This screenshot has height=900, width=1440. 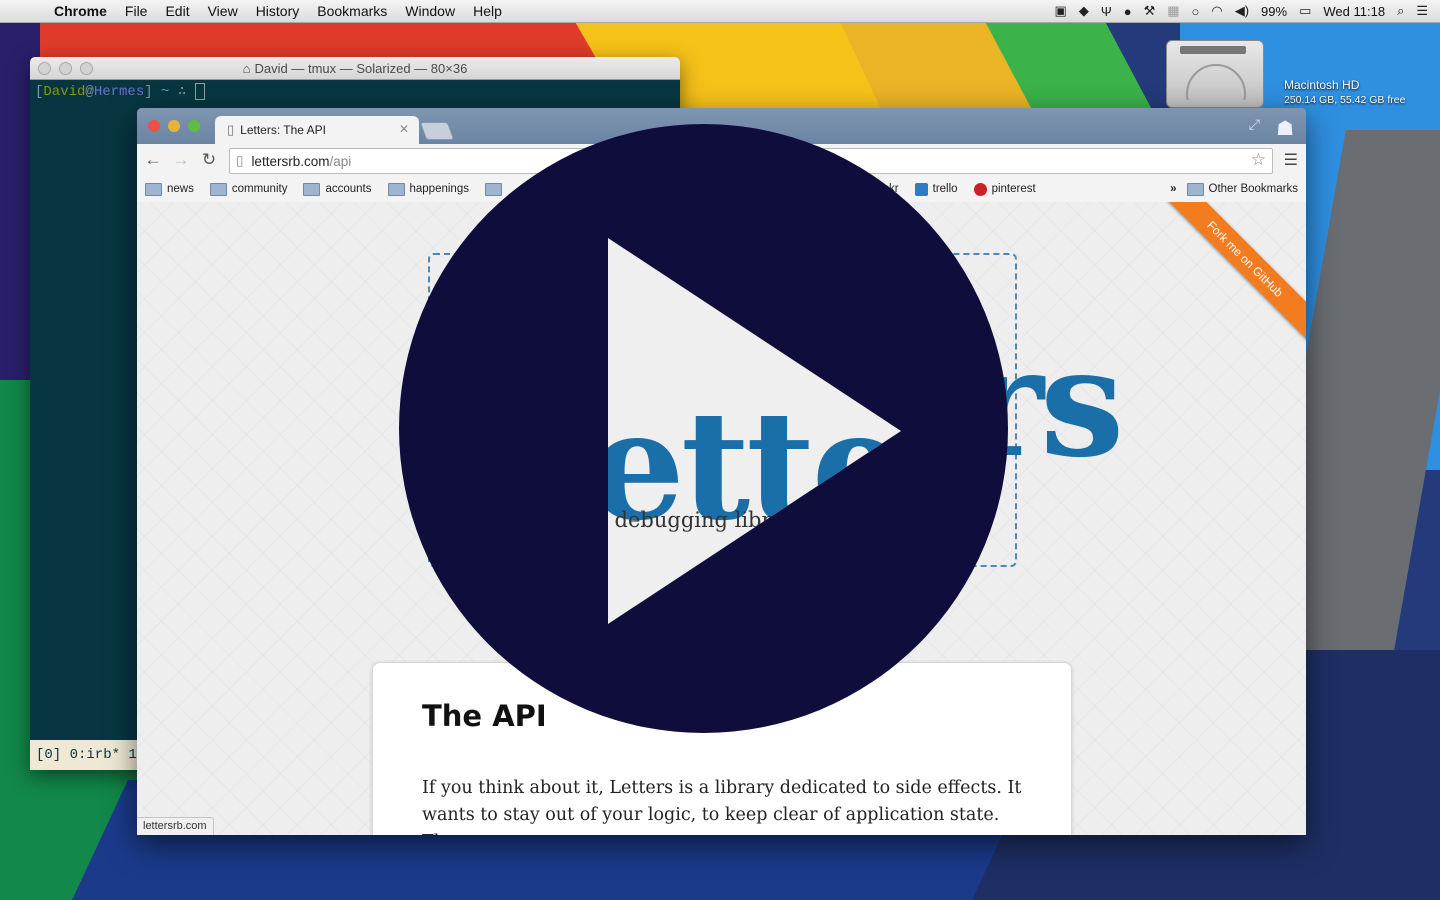 I want to click on url-host: lettersrb.com, so click(x=290, y=161).